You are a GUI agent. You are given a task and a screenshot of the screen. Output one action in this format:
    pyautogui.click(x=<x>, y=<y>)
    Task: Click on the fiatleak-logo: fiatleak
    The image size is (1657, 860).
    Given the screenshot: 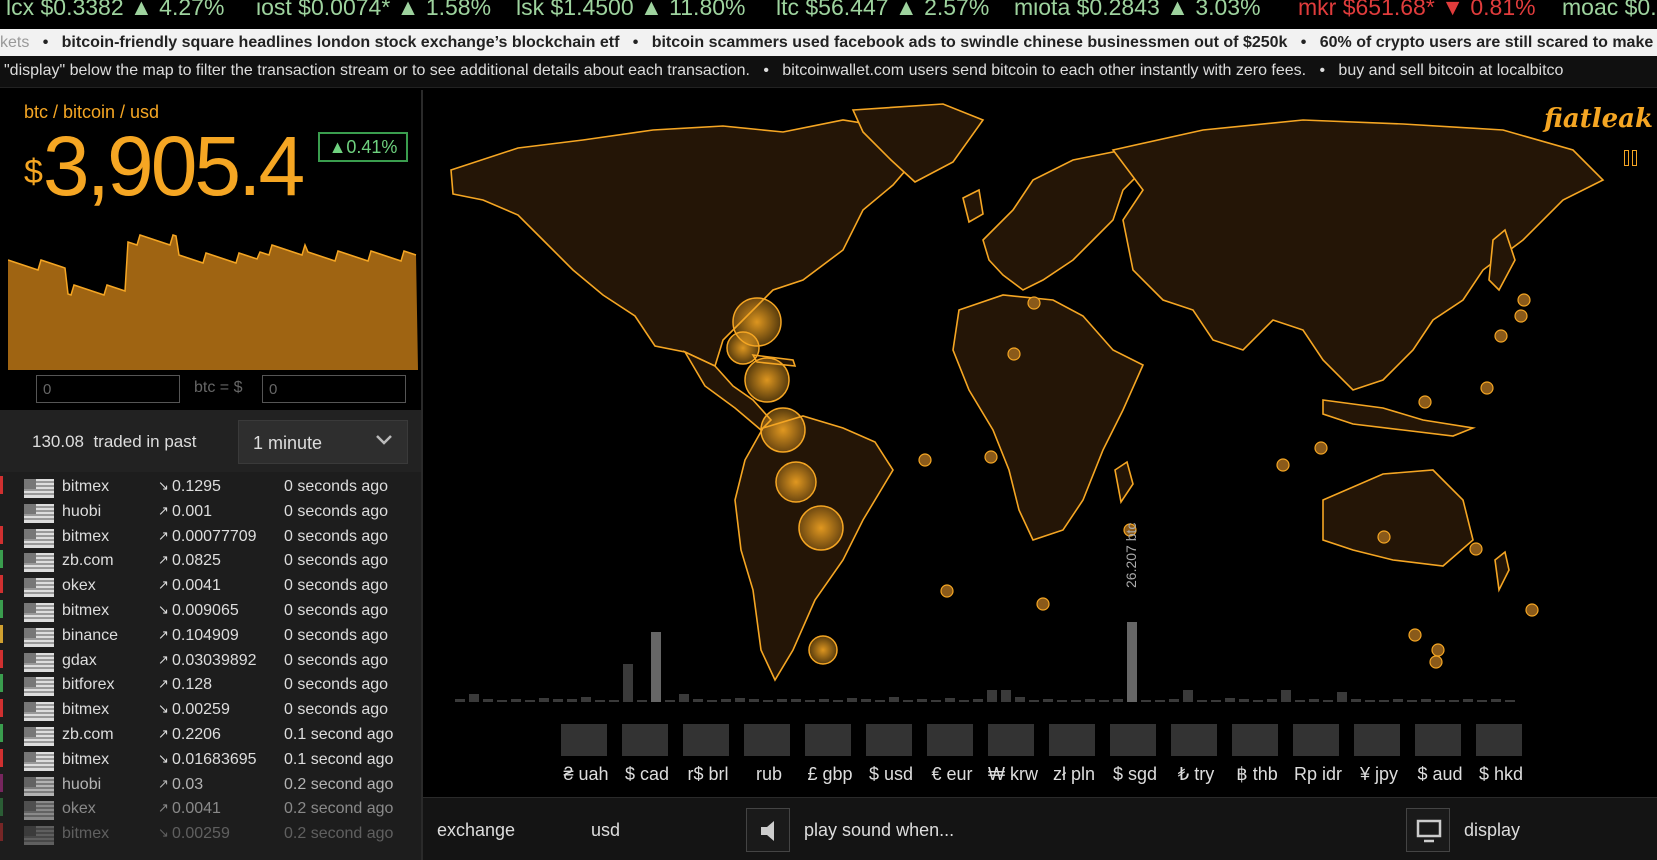 What is the action you would take?
    pyautogui.click(x=1598, y=119)
    